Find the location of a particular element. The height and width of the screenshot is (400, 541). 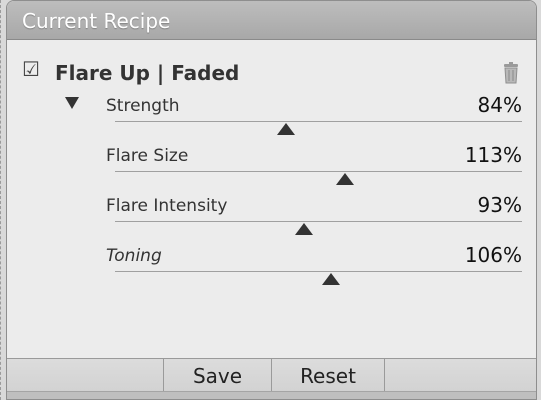

panel-title: Current Recipe is located at coordinates (96, 21).